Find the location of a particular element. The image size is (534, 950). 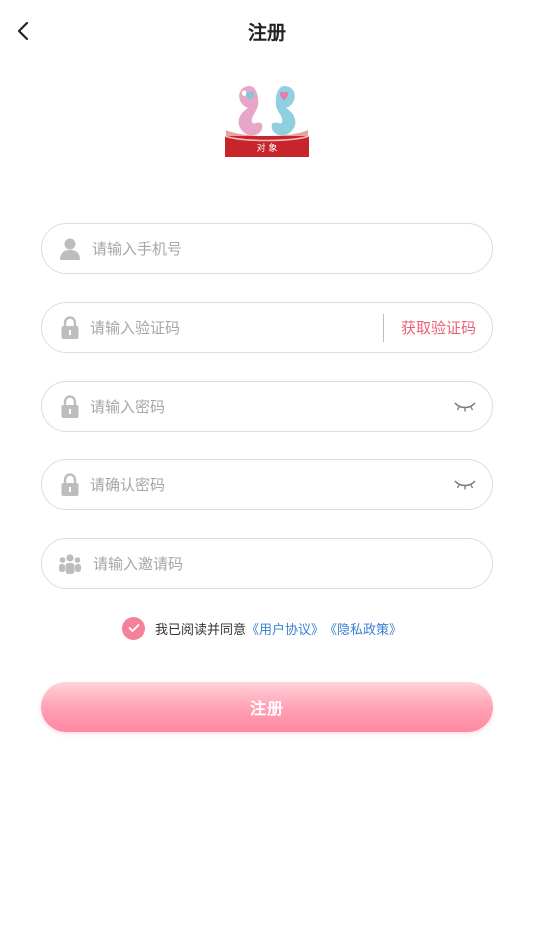

user-icon is located at coordinates (70, 249).